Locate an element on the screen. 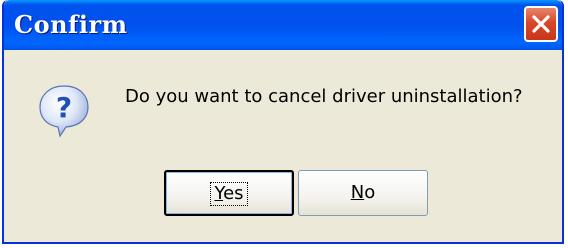 This screenshot has width=568, height=248. close-button is located at coordinates (541, 24).